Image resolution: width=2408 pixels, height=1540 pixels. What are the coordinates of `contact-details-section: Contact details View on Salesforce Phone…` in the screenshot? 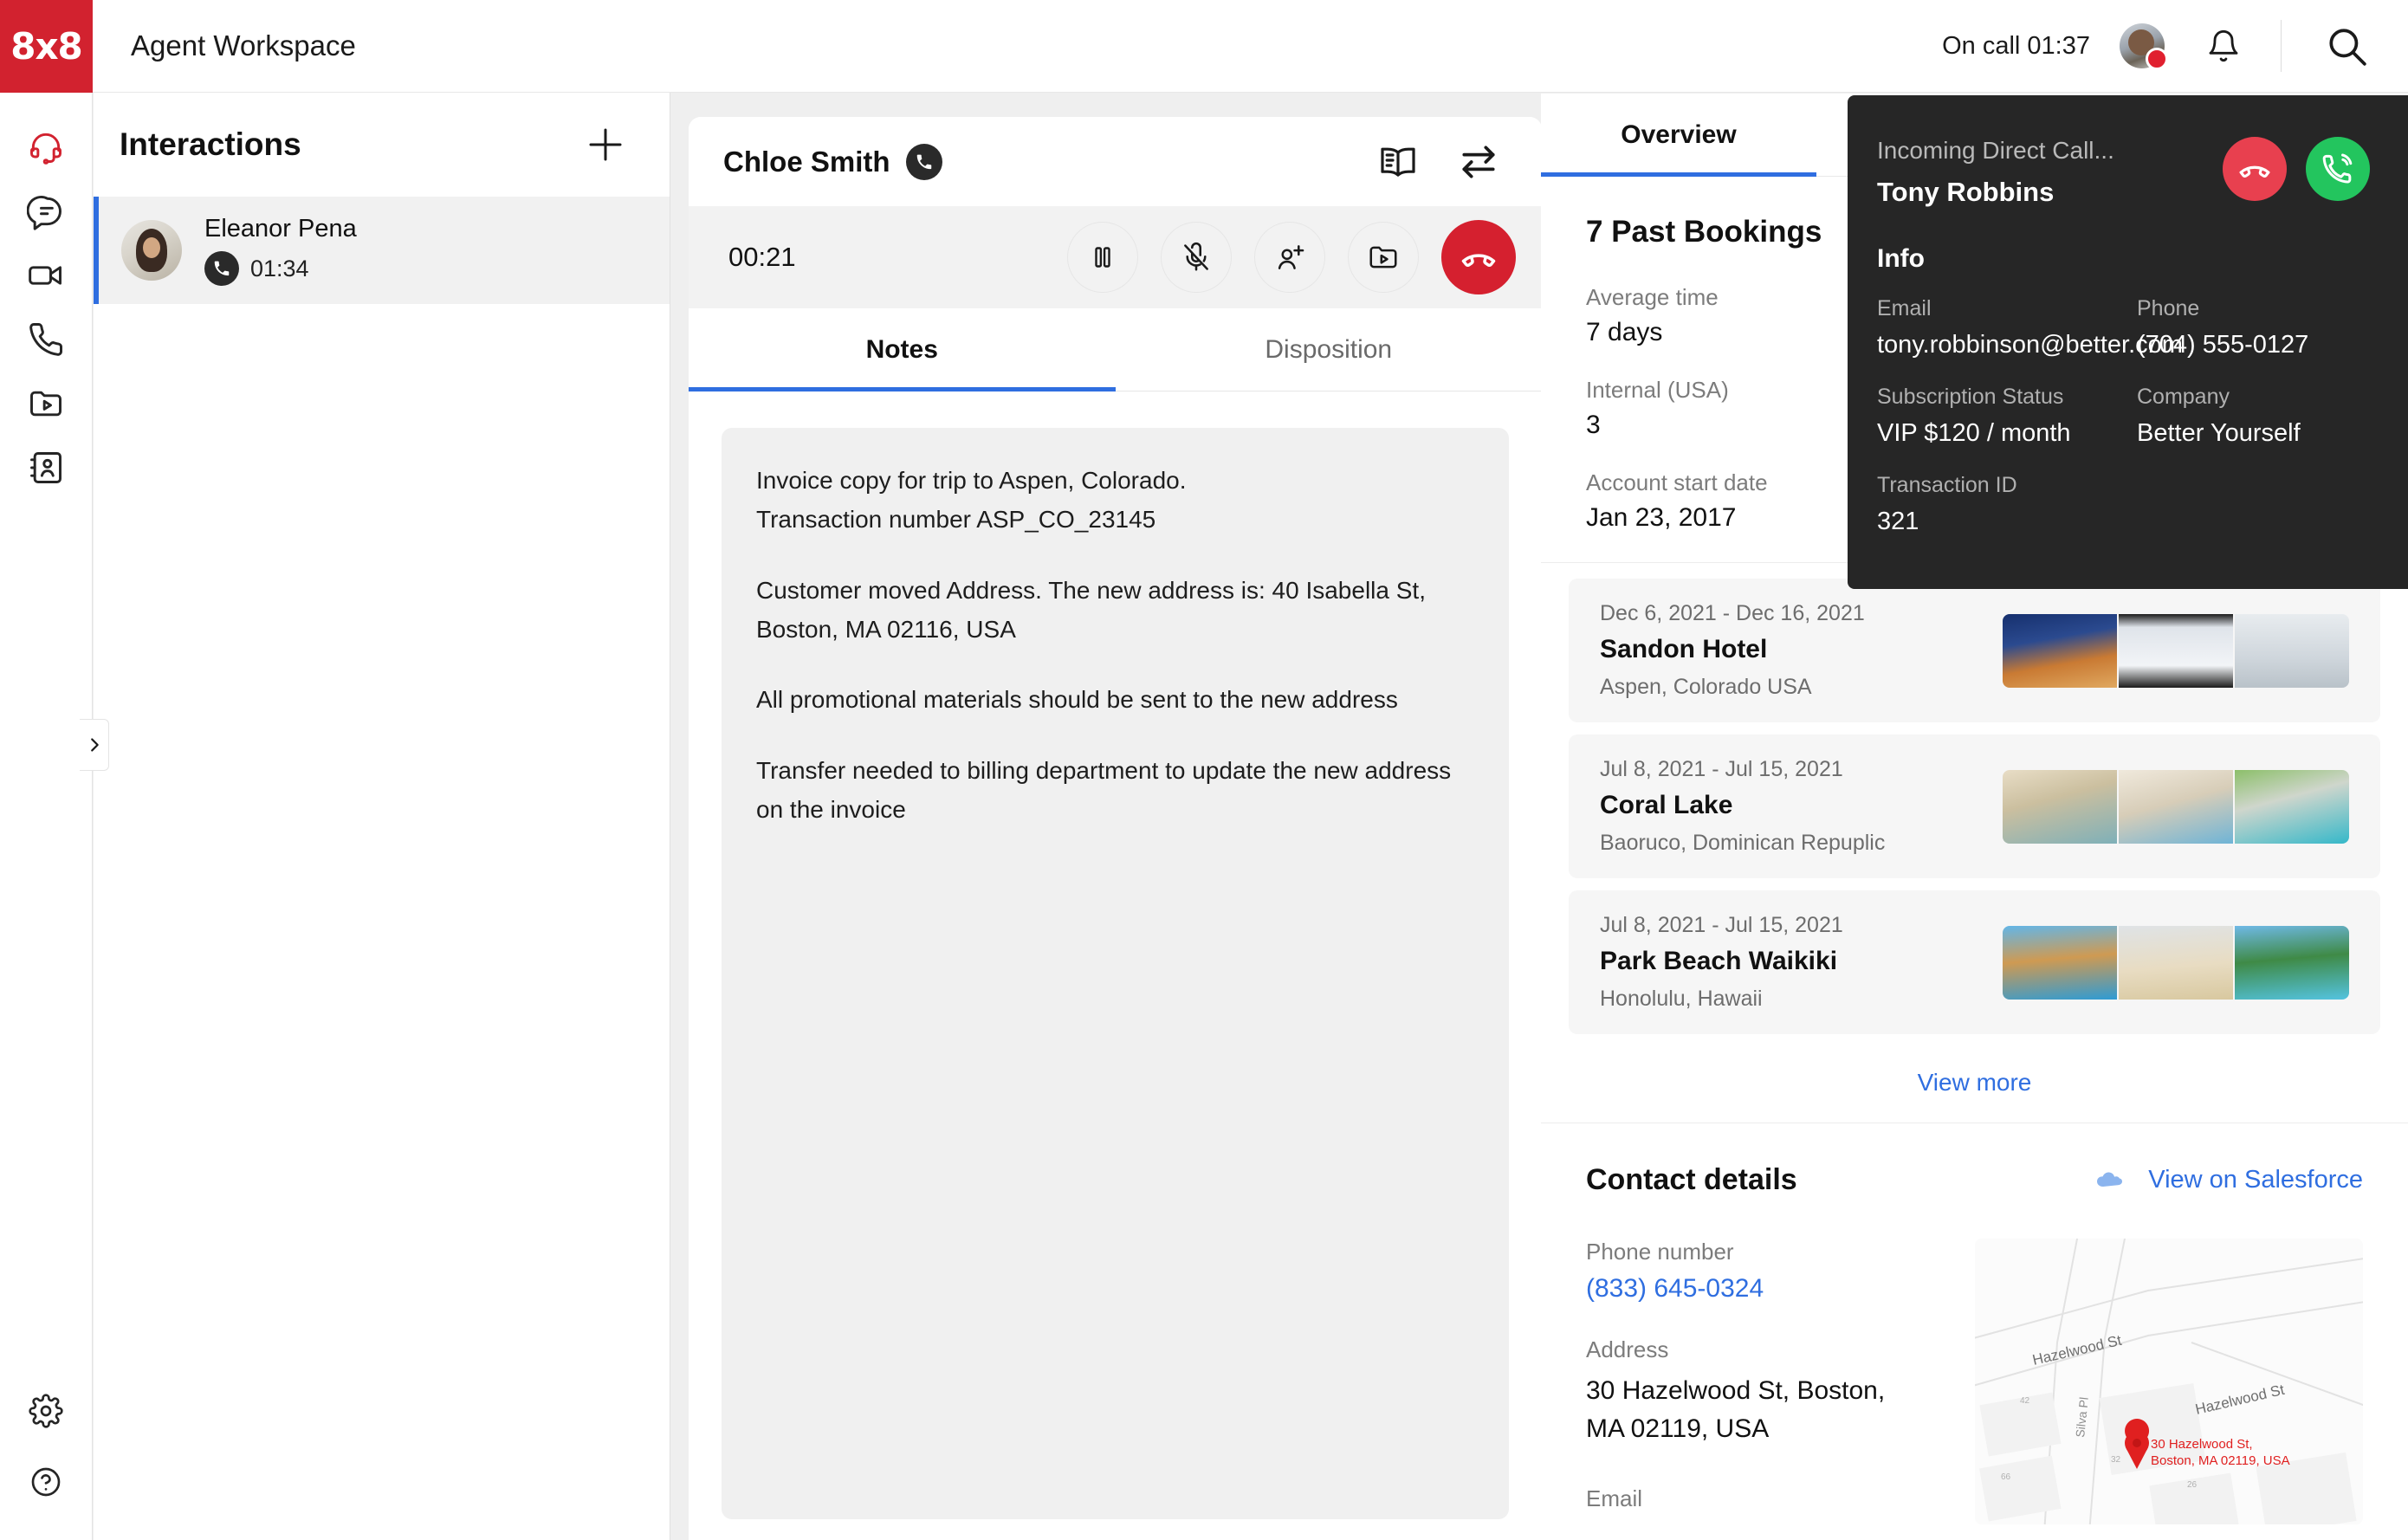 It's located at (1974, 1323).